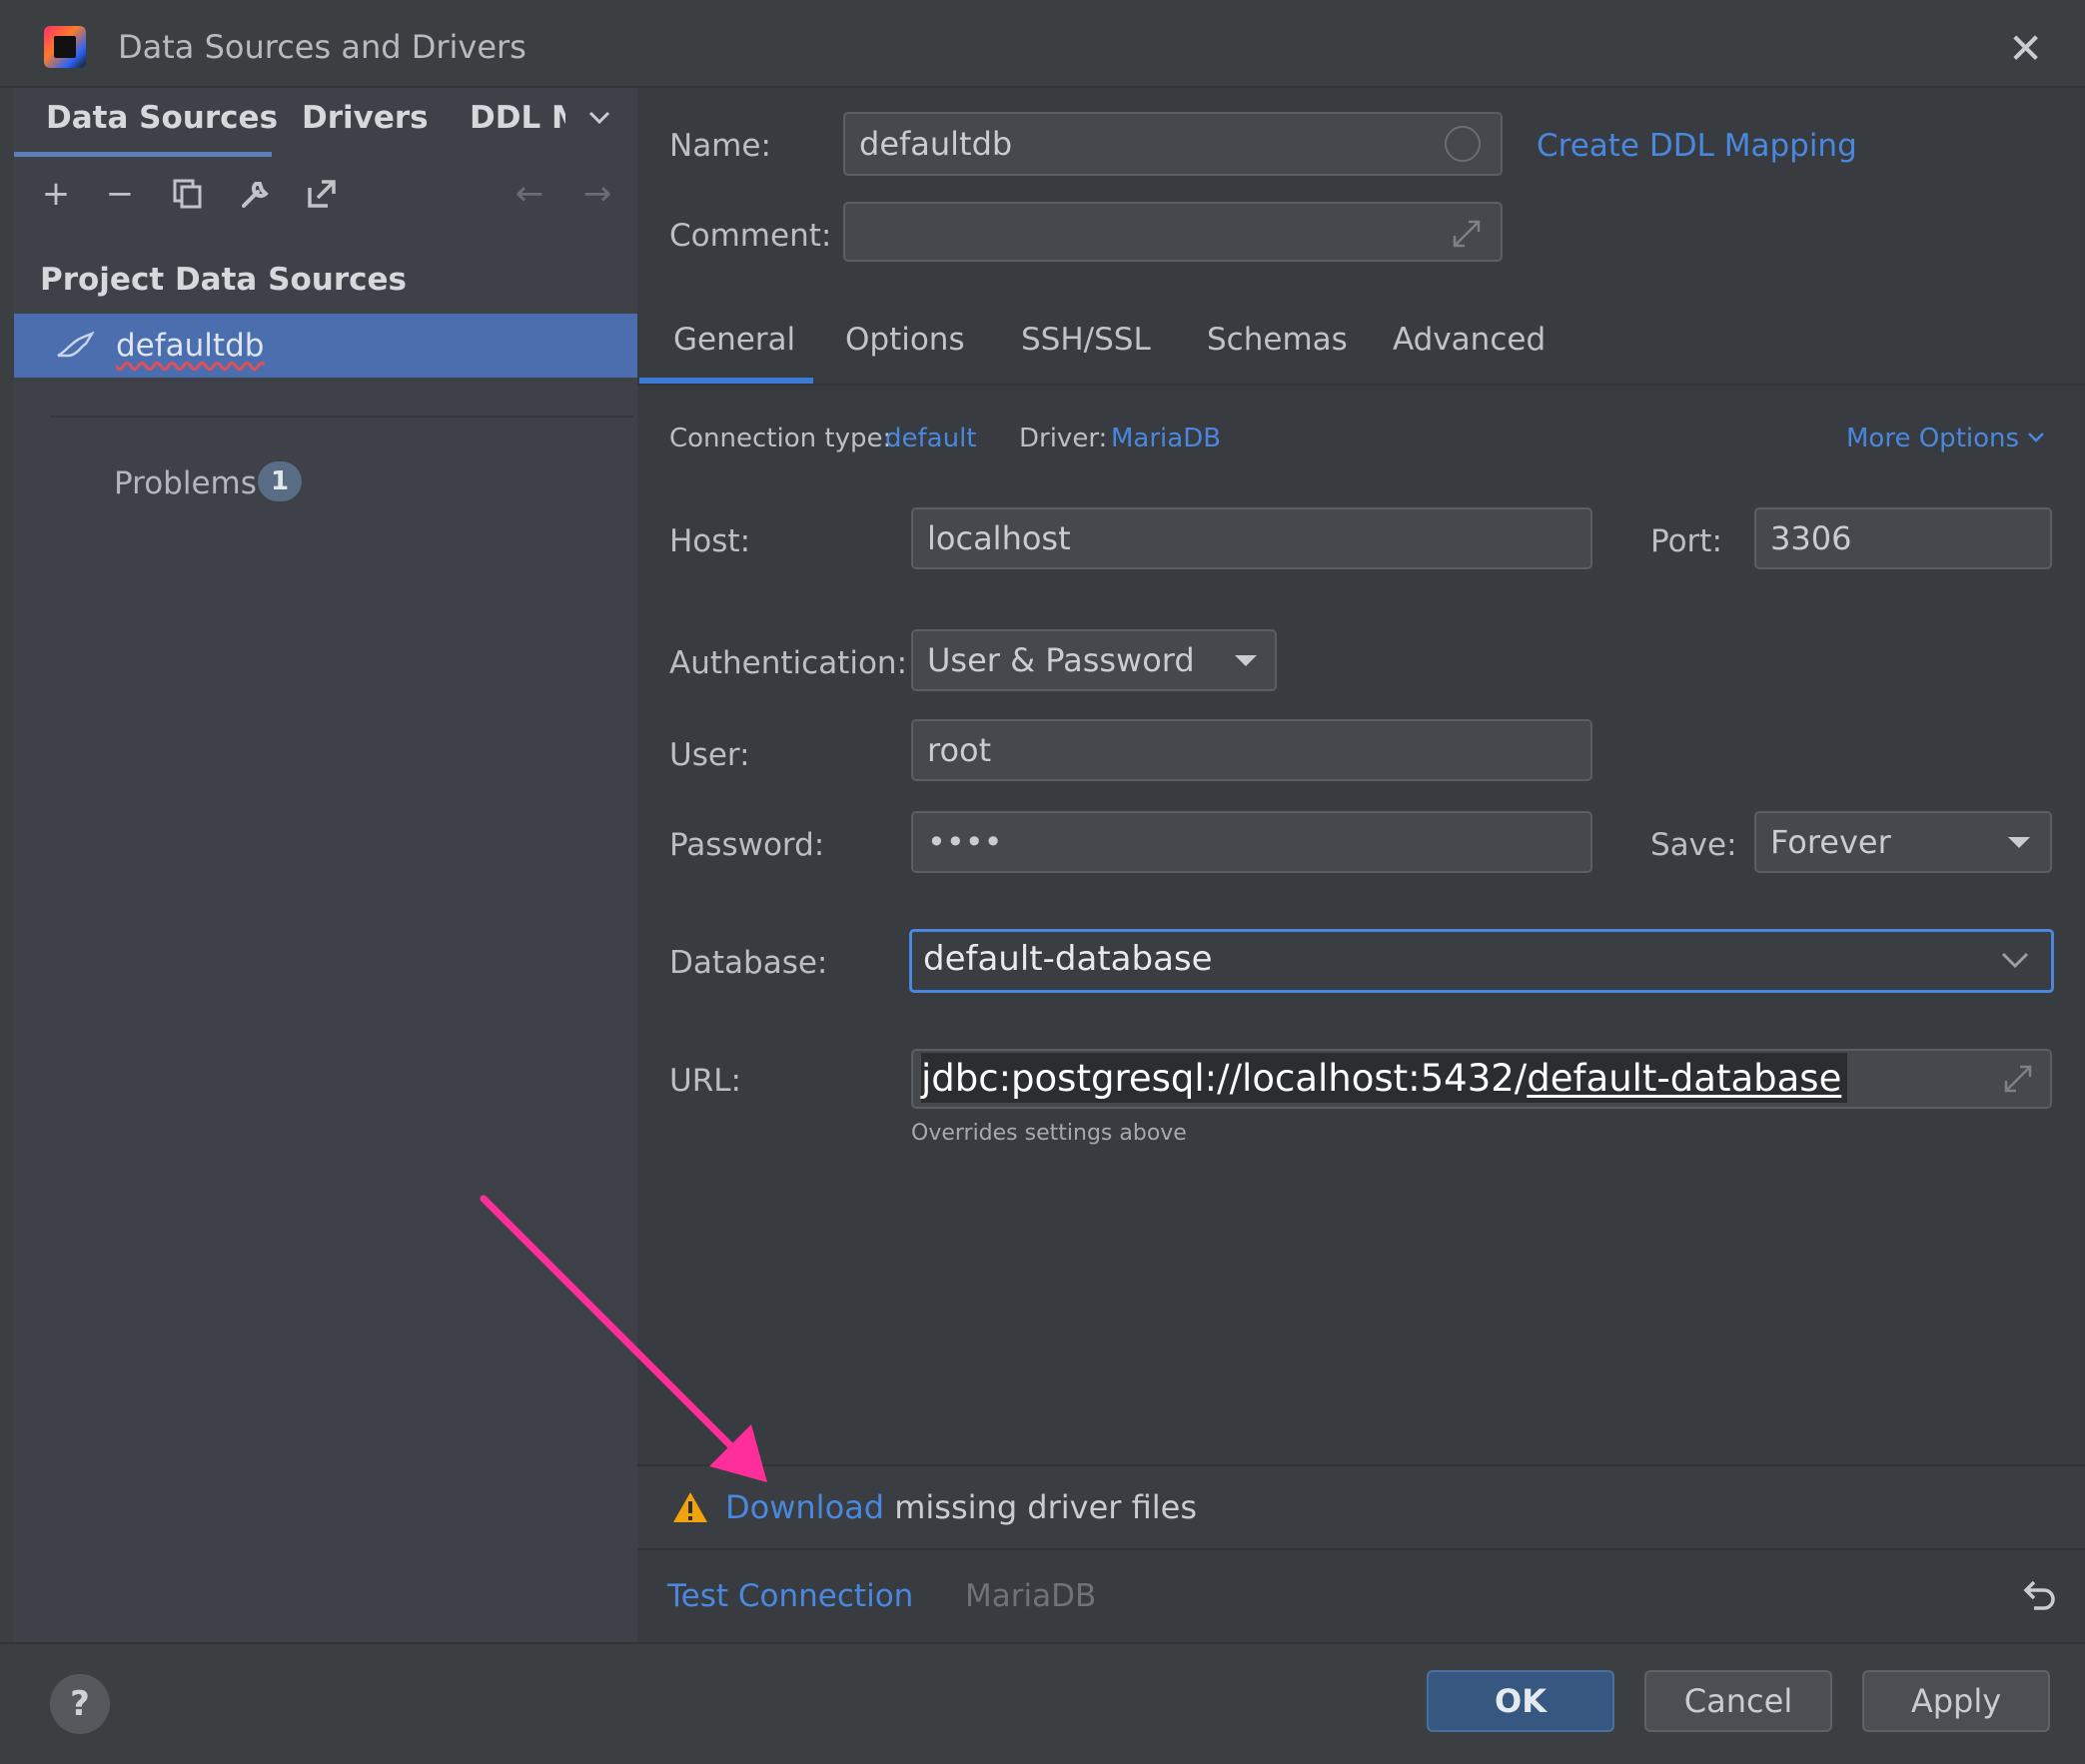 The width and height of the screenshot is (2085, 1764). I want to click on warning-message: Download missing driver files, so click(961, 1507).